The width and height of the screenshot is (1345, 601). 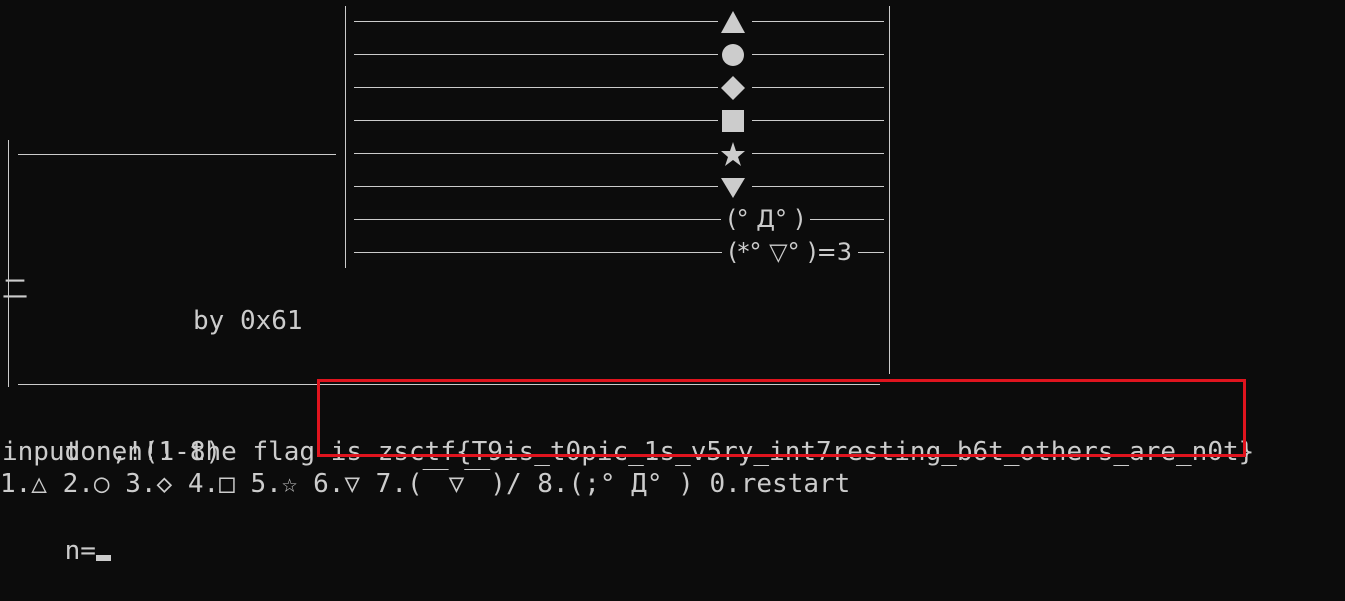 I want to click on option-row-7: (° Д° ), so click(x=618, y=219).